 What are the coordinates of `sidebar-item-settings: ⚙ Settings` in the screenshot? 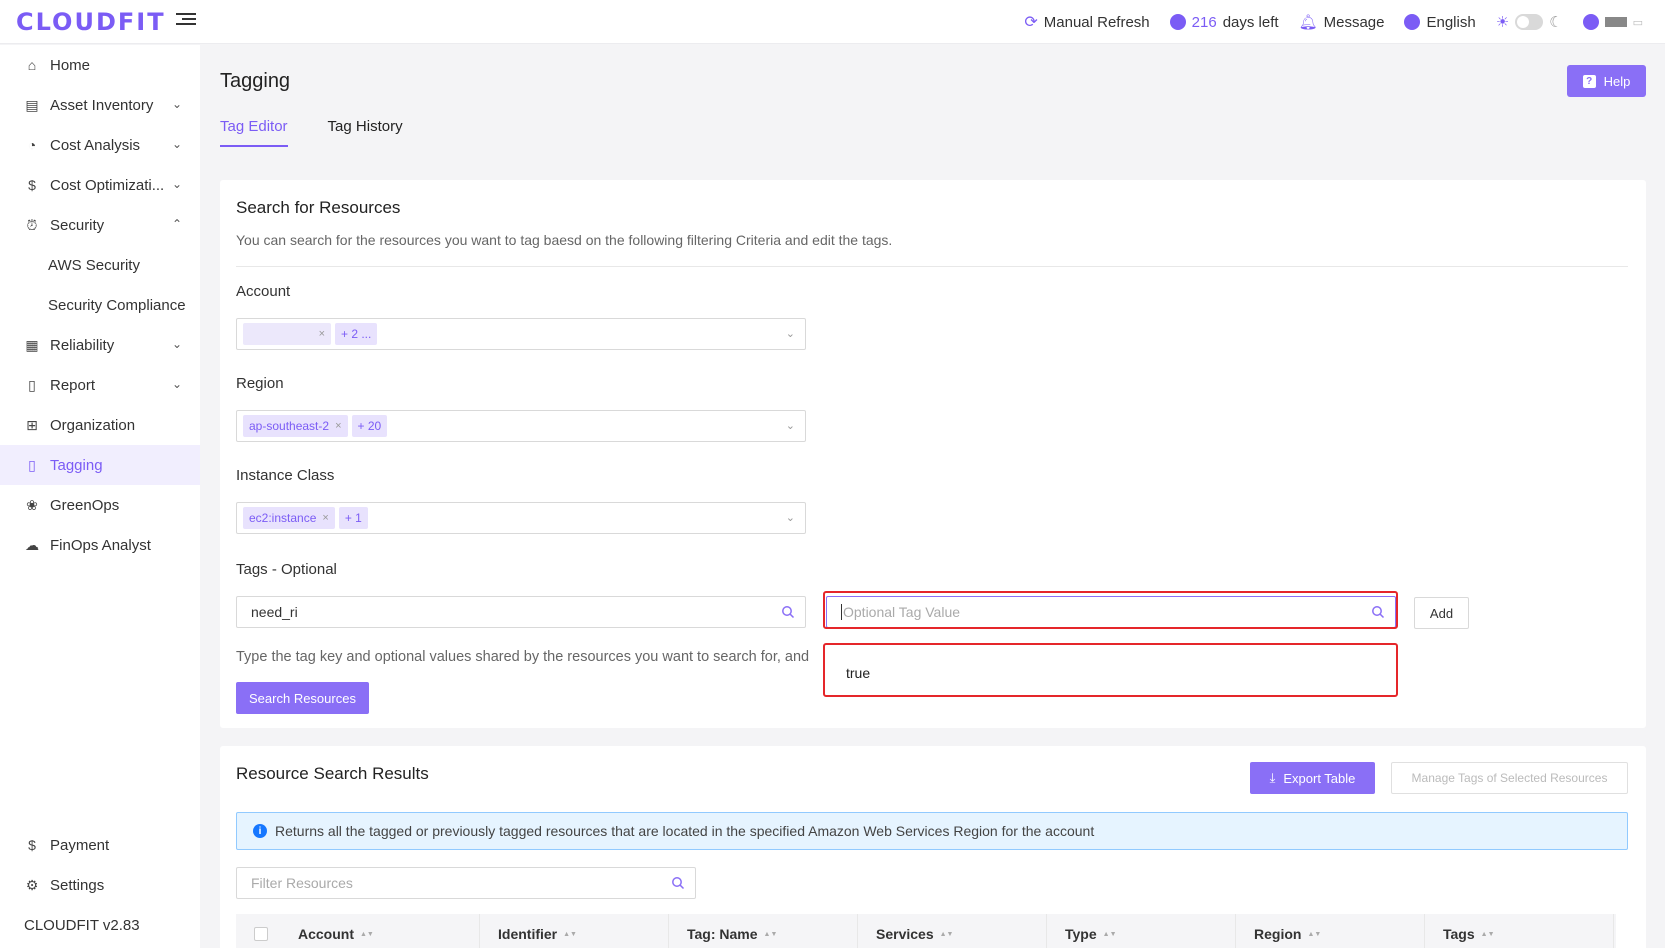 It's located at (100, 885).